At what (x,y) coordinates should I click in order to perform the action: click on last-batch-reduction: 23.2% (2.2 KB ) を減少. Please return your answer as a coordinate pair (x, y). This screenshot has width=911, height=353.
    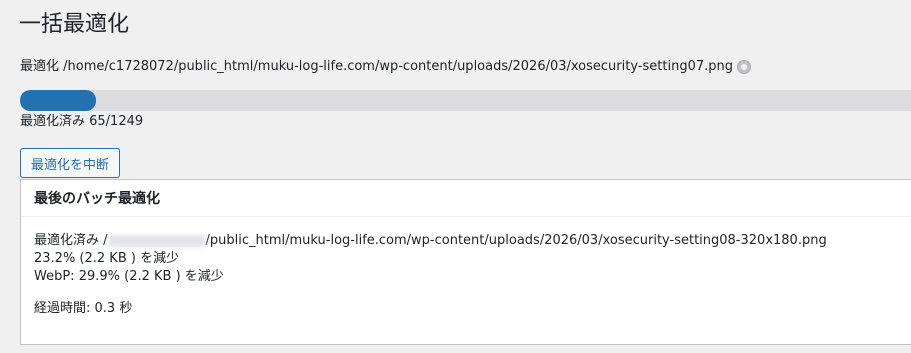
    Looking at the image, I should click on (107, 258).